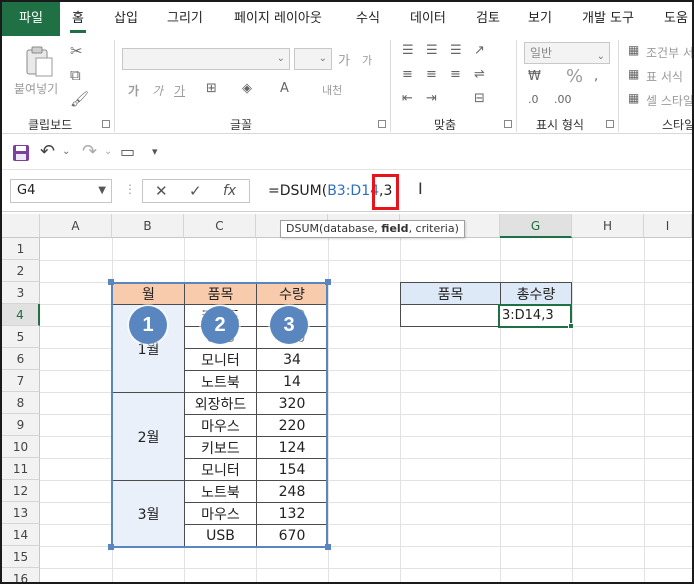 This screenshot has width=694, height=584. What do you see at coordinates (431, 98) in the screenshot?
I see `increase-indent-icon: ⇥` at bounding box center [431, 98].